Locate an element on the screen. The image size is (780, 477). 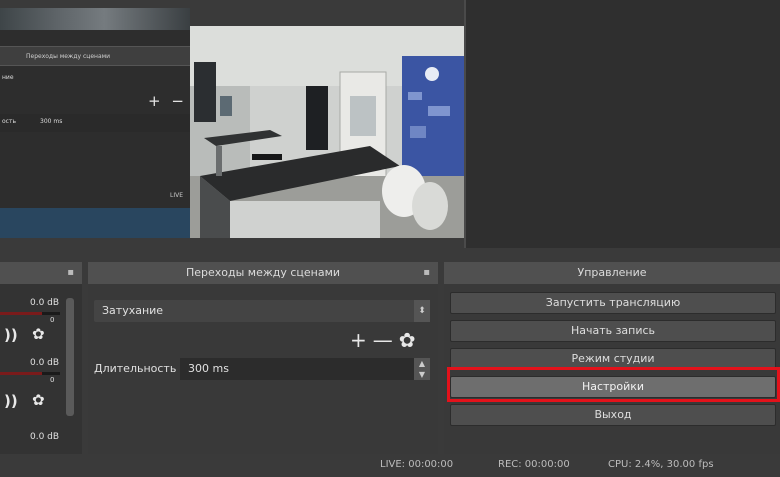
start-recording-button: Начать запись is located at coordinates (613, 331).